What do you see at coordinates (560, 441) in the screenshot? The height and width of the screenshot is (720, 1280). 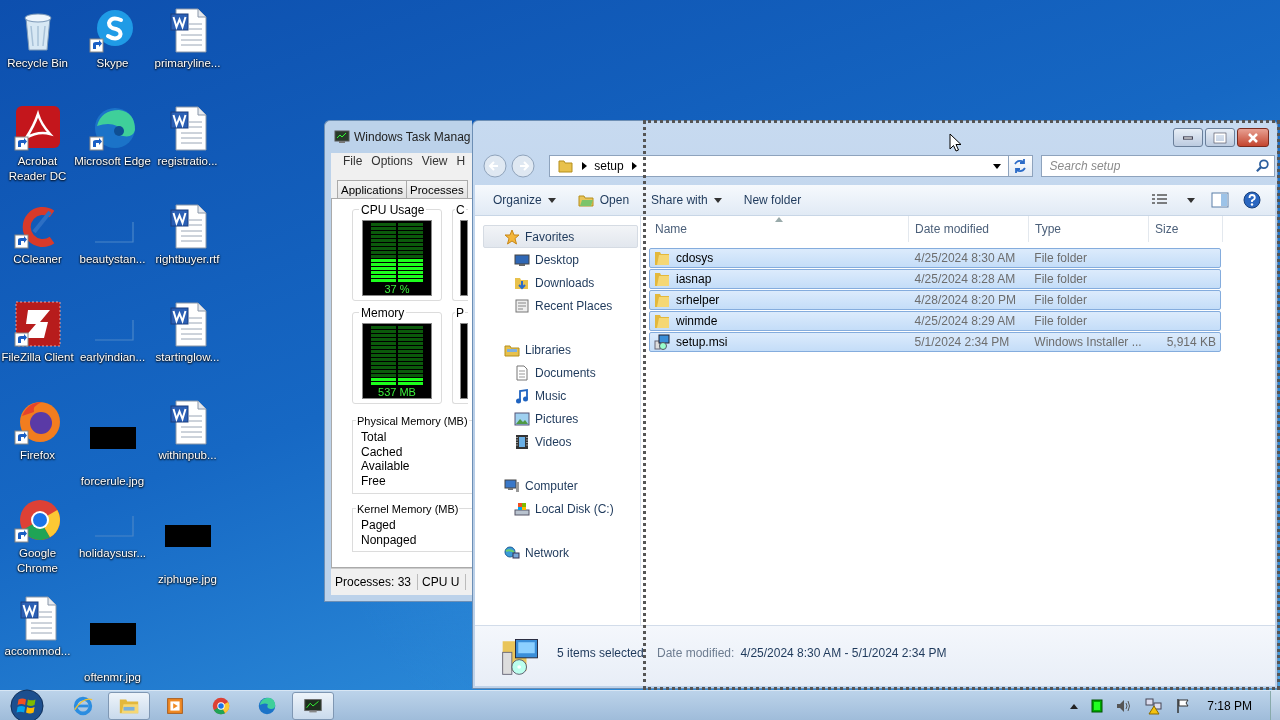 I see `nav-item: Videos` at bounding box center [560, 441].